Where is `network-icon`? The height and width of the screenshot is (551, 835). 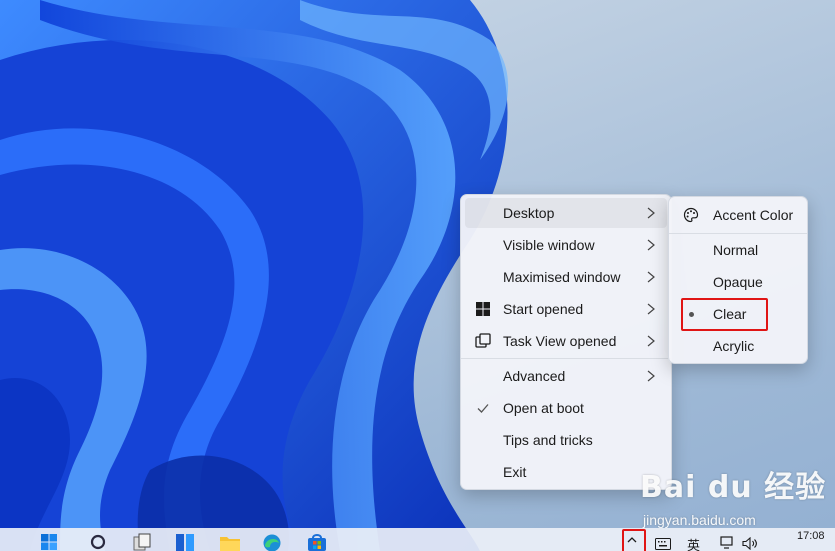 network-icon is located at coordinates (728, 543).